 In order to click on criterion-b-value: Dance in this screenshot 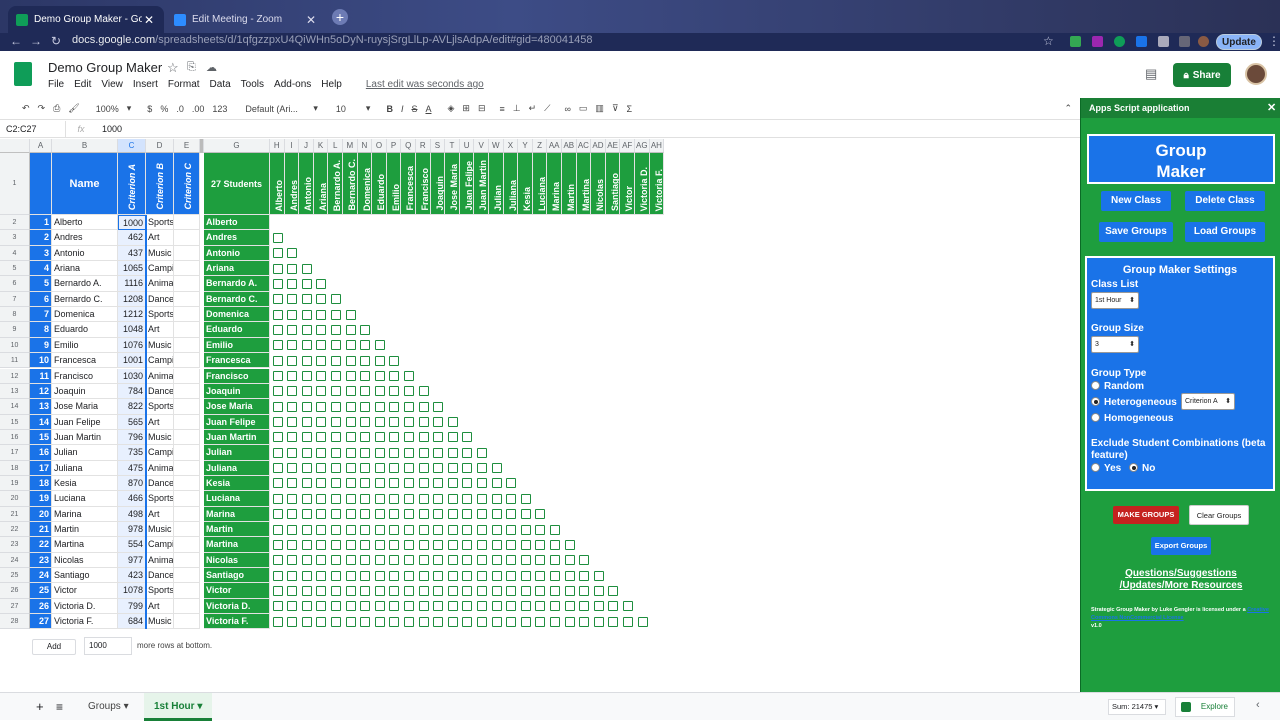, I will do `click(160, 576)`.